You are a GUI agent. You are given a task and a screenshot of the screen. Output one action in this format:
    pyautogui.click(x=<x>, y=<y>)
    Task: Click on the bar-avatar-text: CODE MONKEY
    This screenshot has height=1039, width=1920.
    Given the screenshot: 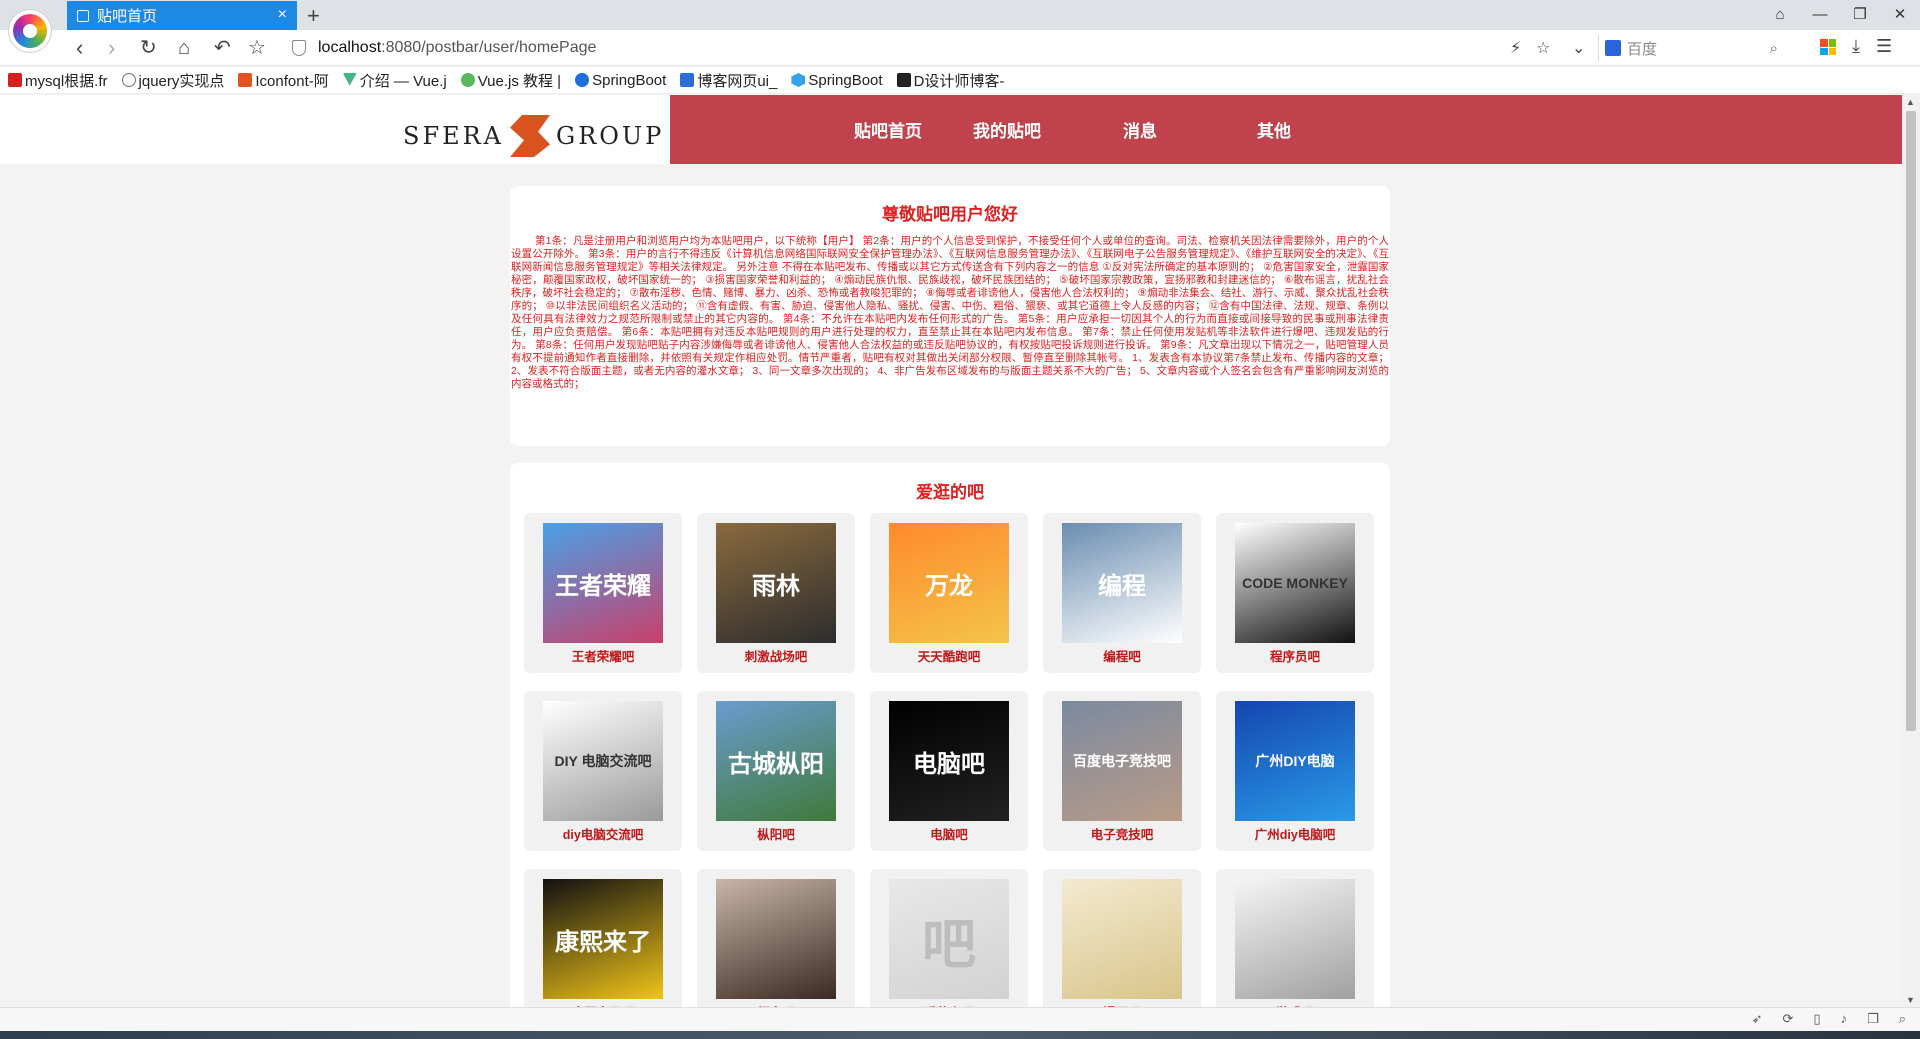 What is the action you would take?
    pyautogui.click(x=1295, y=583)
    